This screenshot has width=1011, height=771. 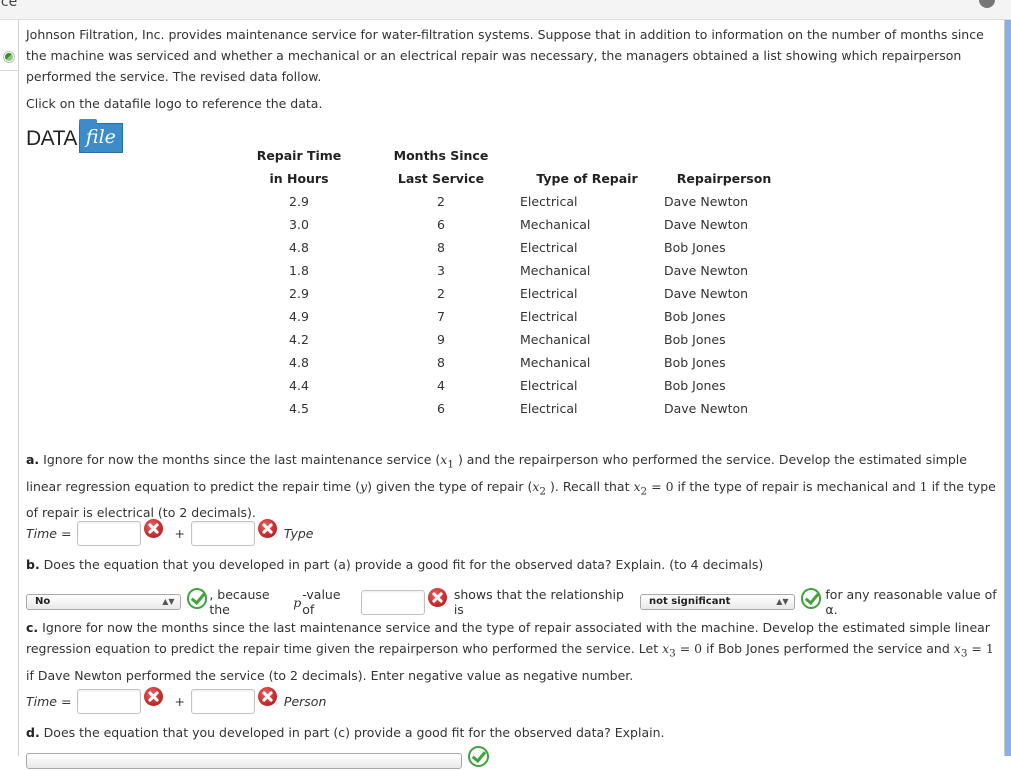 I want to click on part-c-intercept-input, so click(x=109, y=701).